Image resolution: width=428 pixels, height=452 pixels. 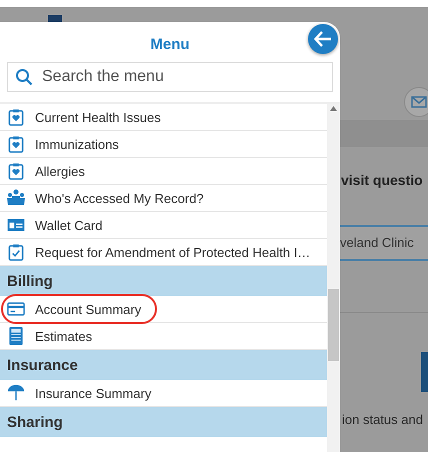 I want to click on menu-item: Wallet Card, so click(x=163, y=225).